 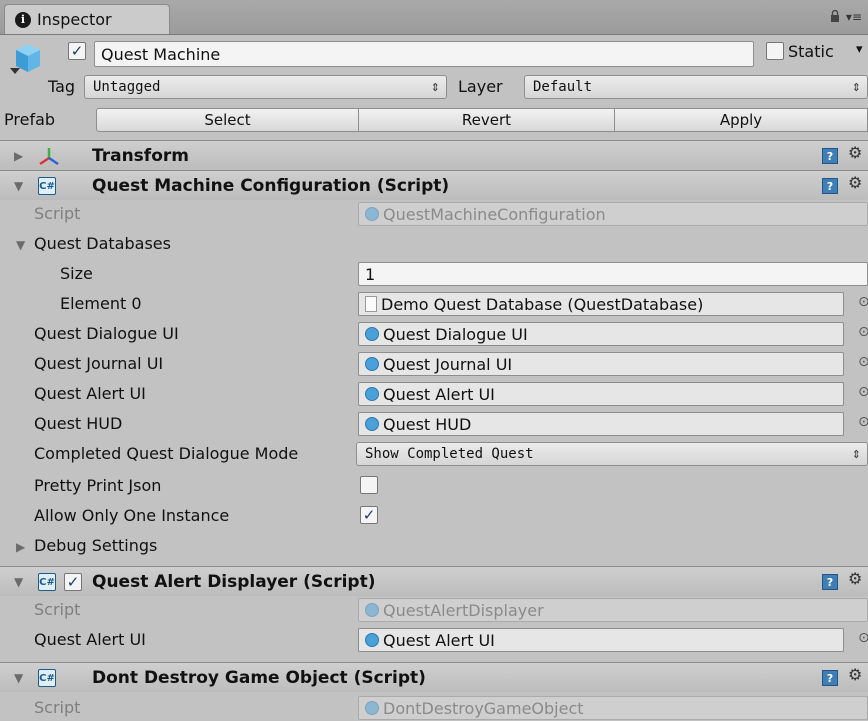 I want to click on alert-displayer-script-field: QuestAlertDisplayer, so click(x=613, y=610).